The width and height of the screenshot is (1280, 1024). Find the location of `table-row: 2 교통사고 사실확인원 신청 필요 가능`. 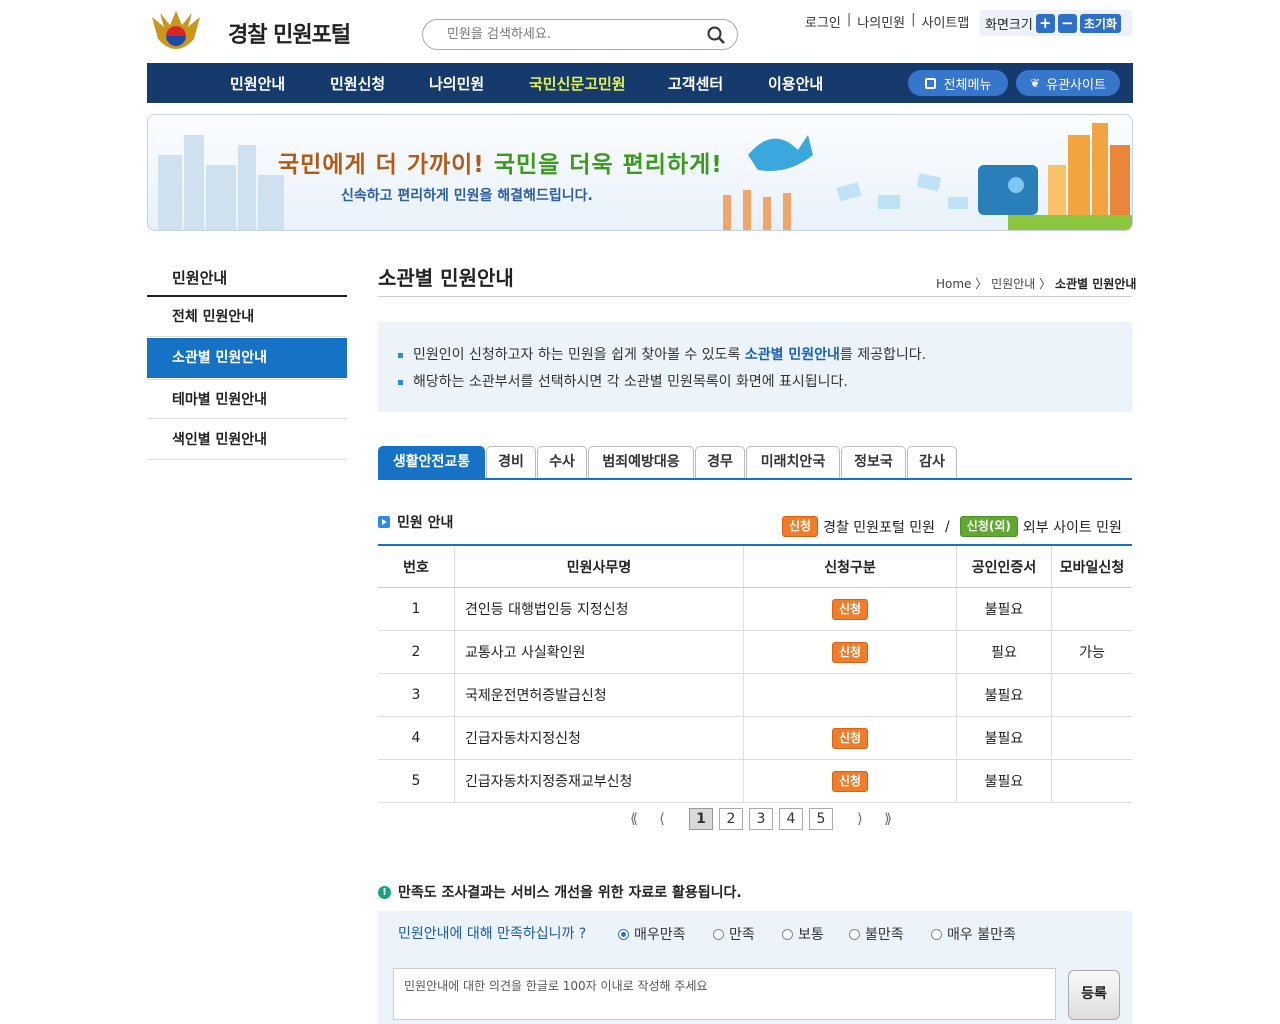

table-row: 2 교통사고 사실확인원 신청 필요 가능 is located at coordinates (755, 652).